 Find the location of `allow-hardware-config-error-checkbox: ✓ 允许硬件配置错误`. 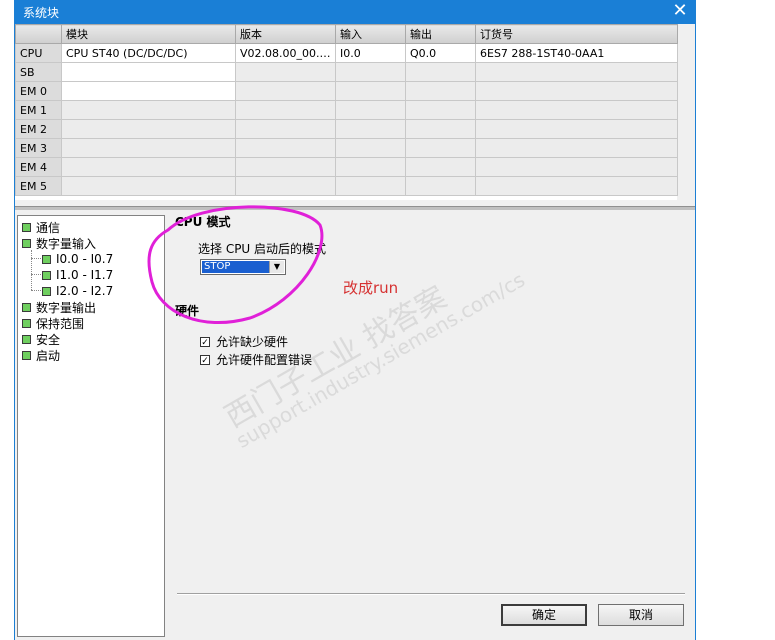

allow-hardware-config-error-checkbox: ✓ 允许硬件配置错误 is located at coordinates (256, 359).